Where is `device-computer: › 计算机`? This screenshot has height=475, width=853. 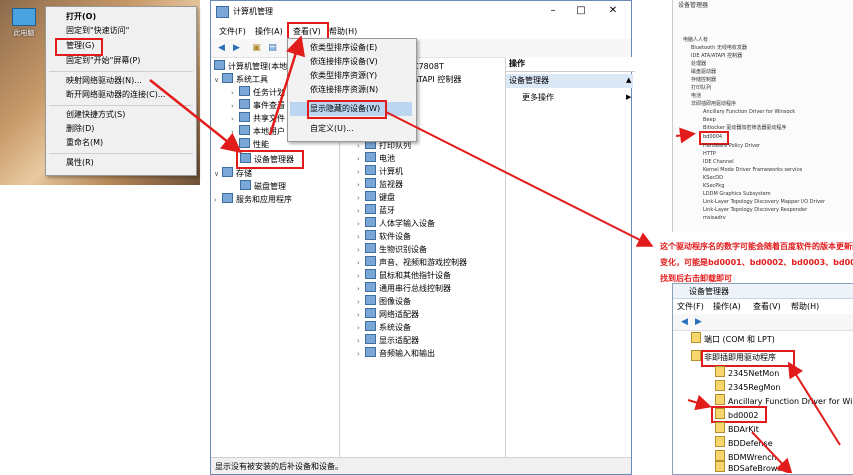
device-computer: › 计算机 is located at coordinates (380, 171).